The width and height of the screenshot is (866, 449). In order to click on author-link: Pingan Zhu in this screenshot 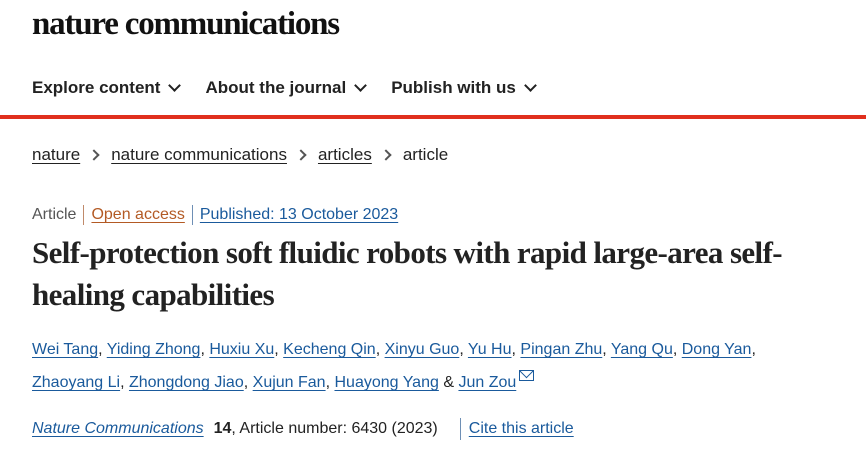, I will do `click(561, 349)`.